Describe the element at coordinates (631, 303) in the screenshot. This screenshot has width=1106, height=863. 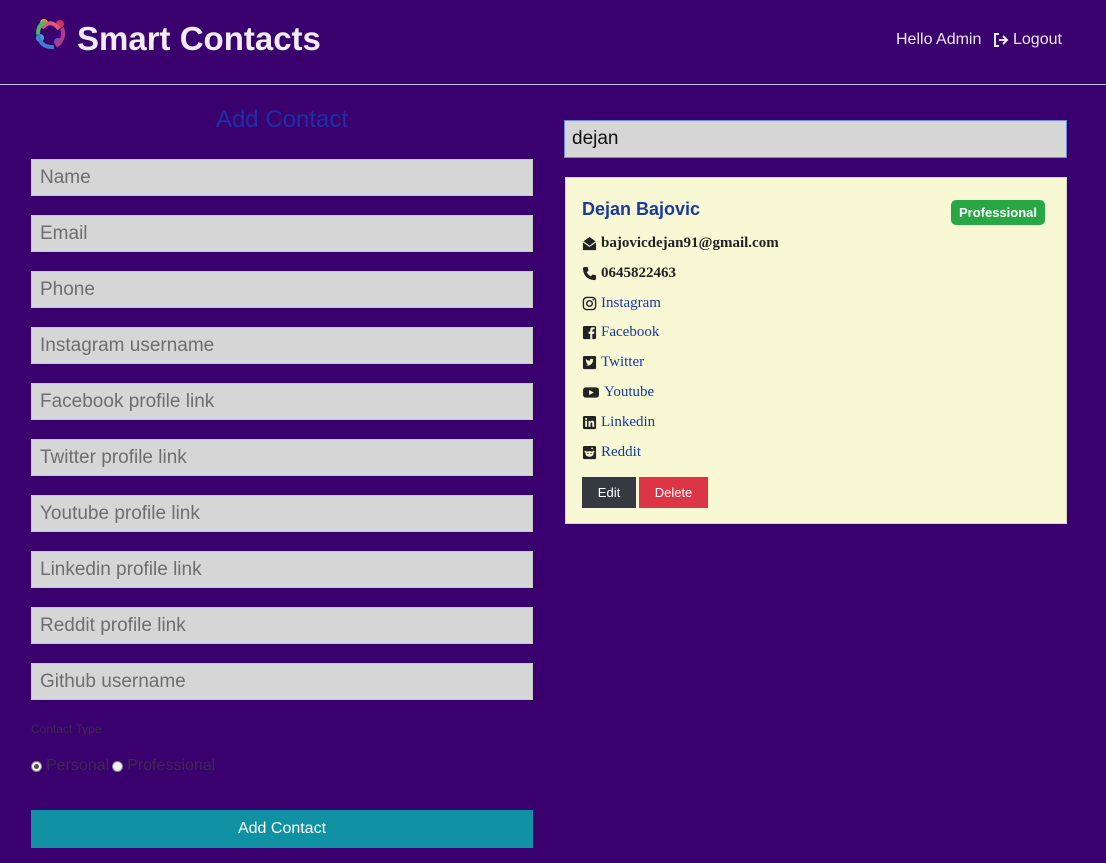
I see `instagram-link-label: Instagram` at that location.